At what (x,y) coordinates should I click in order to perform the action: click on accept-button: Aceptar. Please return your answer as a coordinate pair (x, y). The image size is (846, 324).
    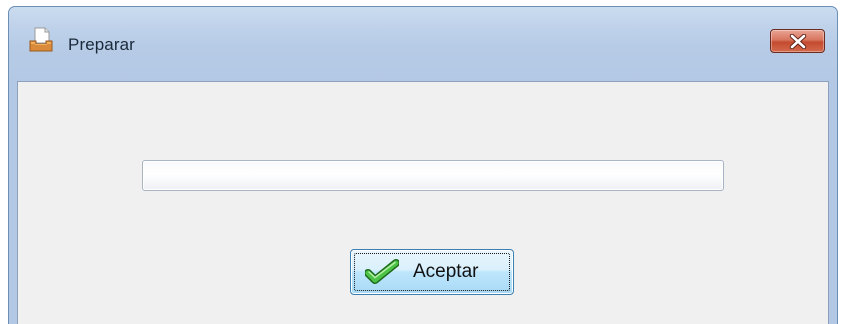
    Looking at the image, I should click on (432, 272).